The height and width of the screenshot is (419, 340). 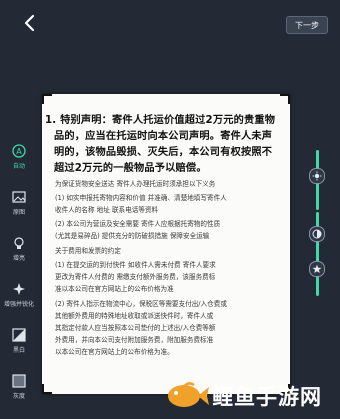 I want to click on heading-line: 明的，该物品毁损、灭失后，本公司有权按照不, so click(x=163, y=152).